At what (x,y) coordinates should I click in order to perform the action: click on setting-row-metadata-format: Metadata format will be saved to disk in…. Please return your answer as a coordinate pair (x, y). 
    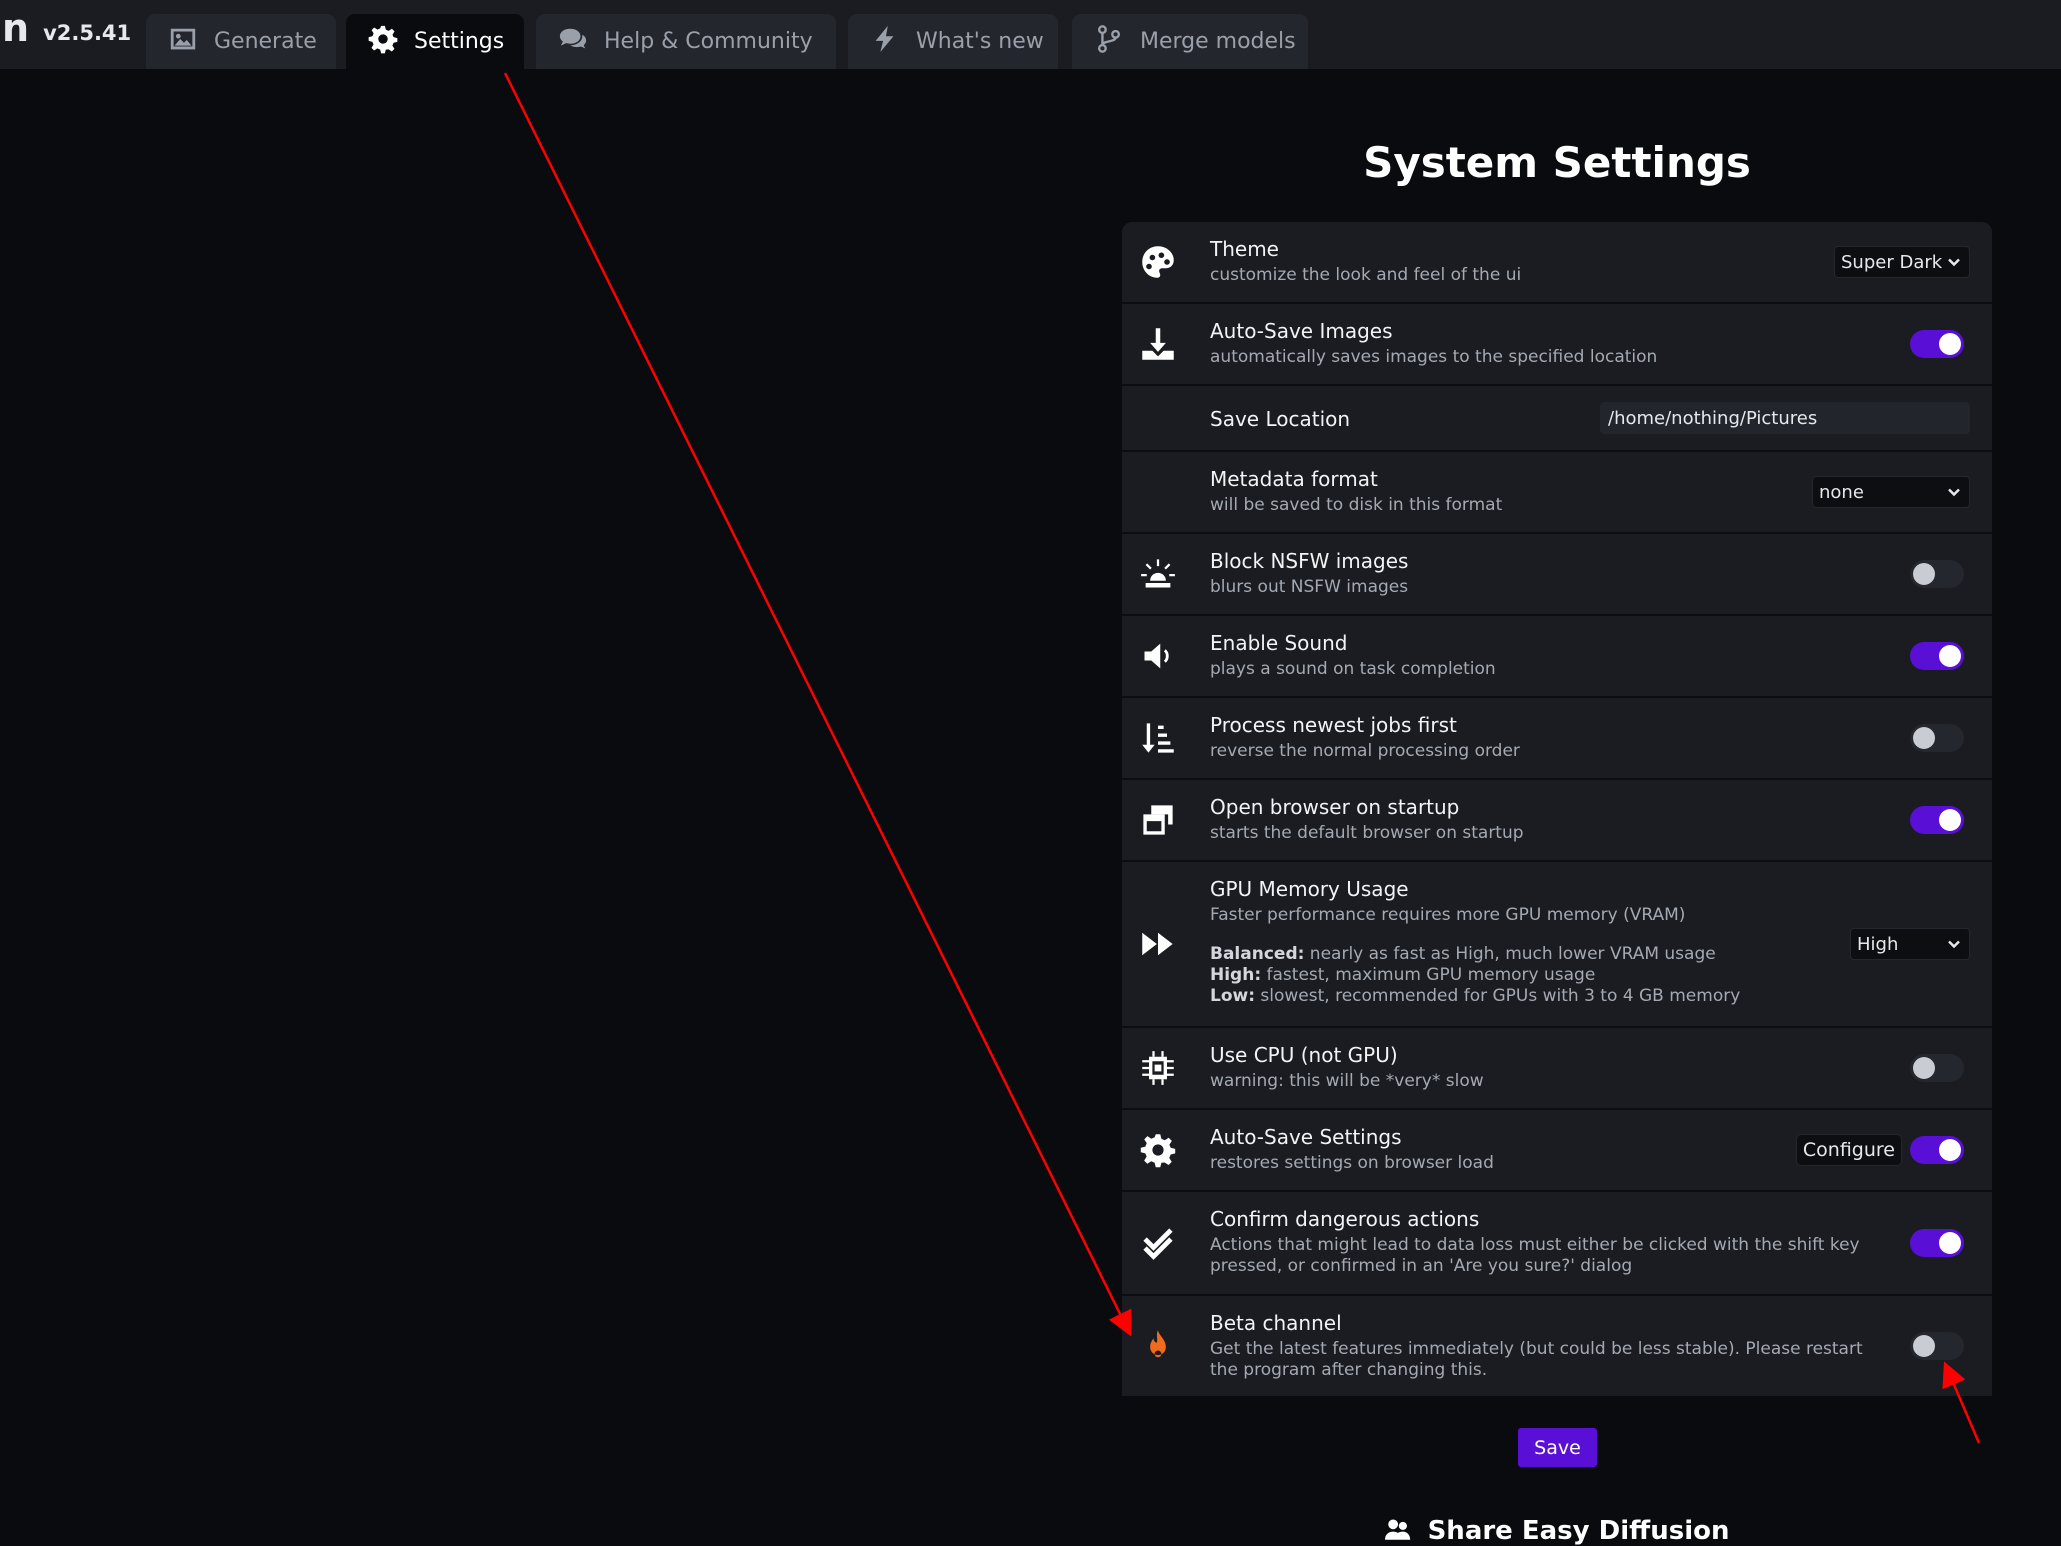
    Looking at the image, I should click on (1557, 493).